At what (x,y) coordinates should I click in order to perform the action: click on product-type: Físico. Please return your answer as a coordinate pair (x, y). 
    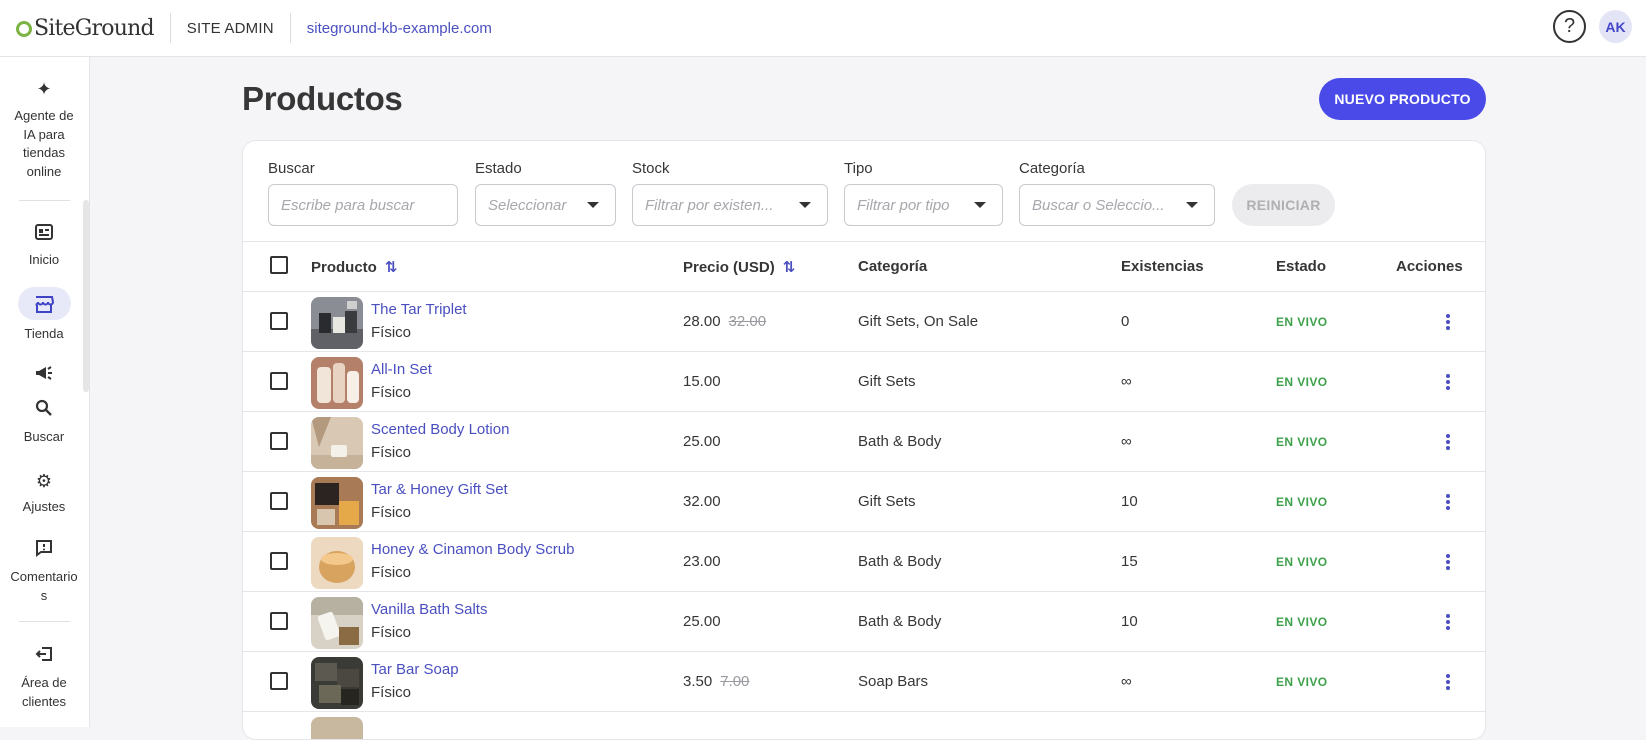
    Looking at the image, I should click on (391, 452).